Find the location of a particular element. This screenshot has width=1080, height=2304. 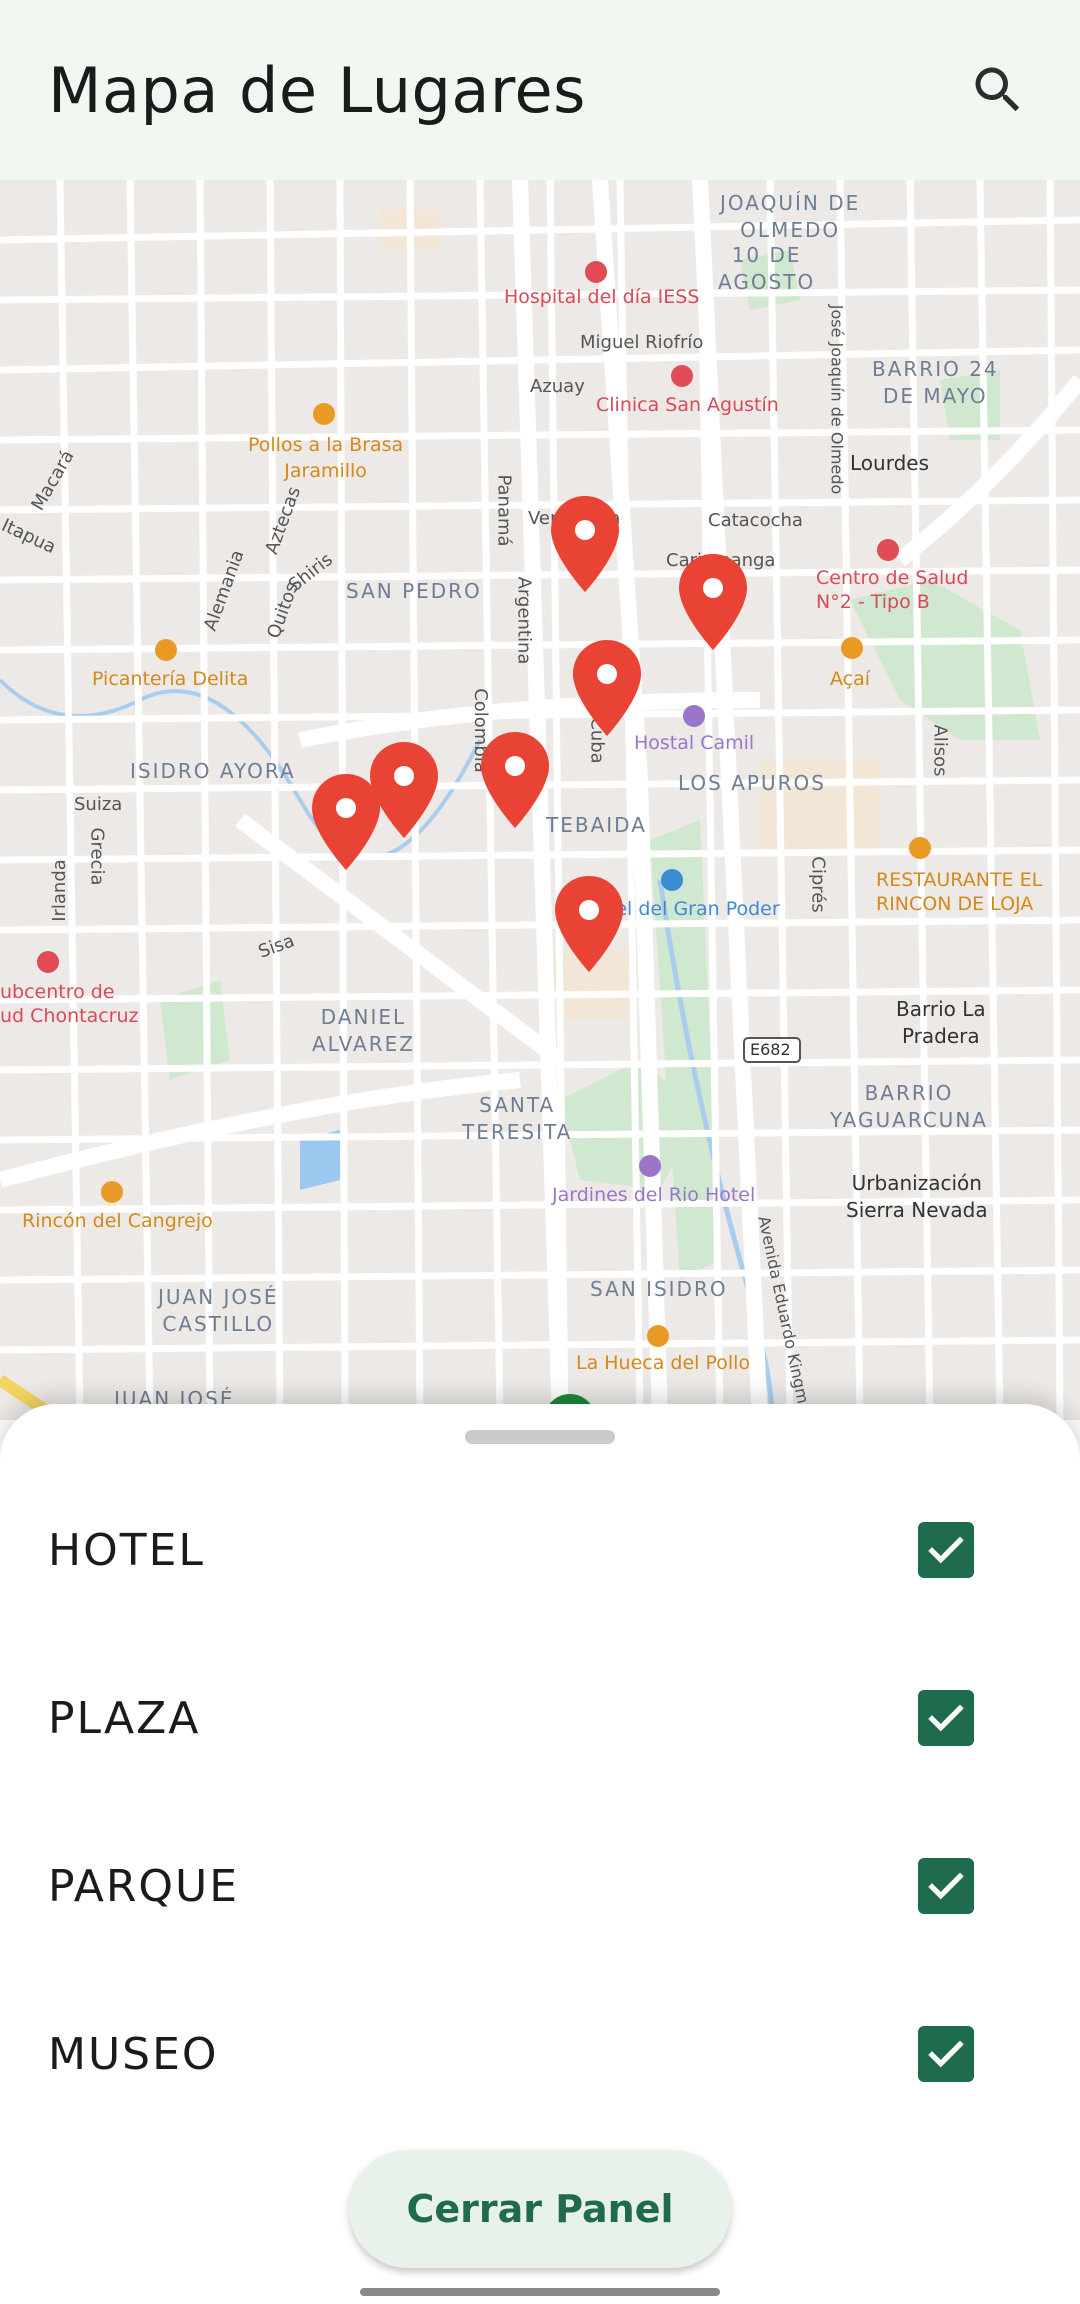

area-label: ISIDRO AYORA is located at coordinates (213, 771).